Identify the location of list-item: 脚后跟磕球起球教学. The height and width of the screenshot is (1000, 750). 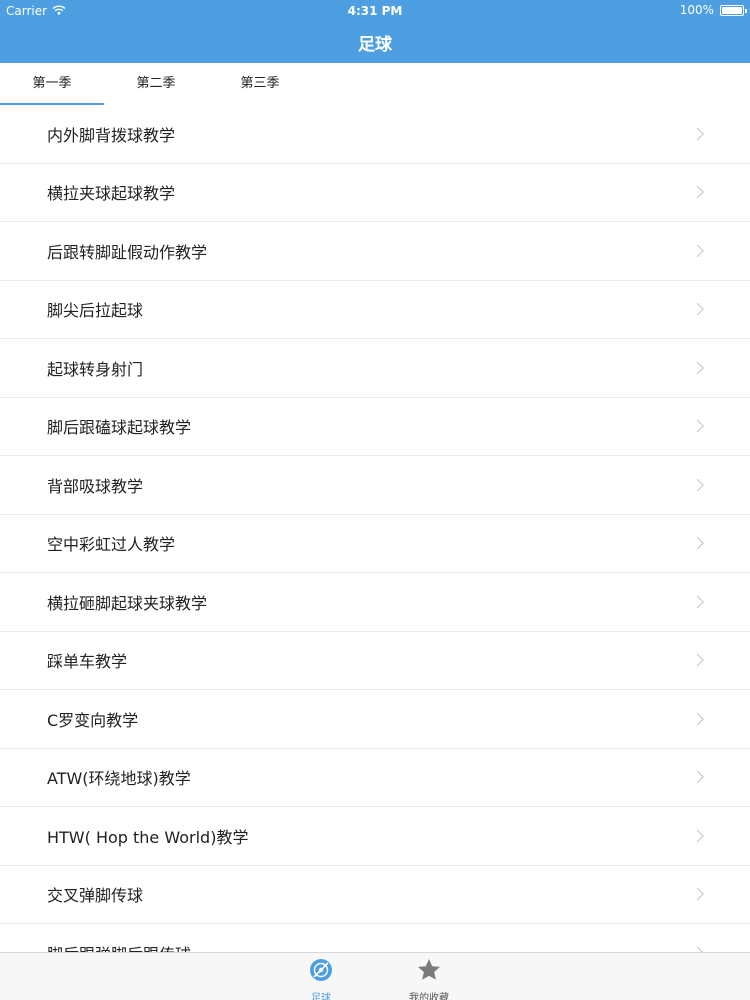
(375, 427).